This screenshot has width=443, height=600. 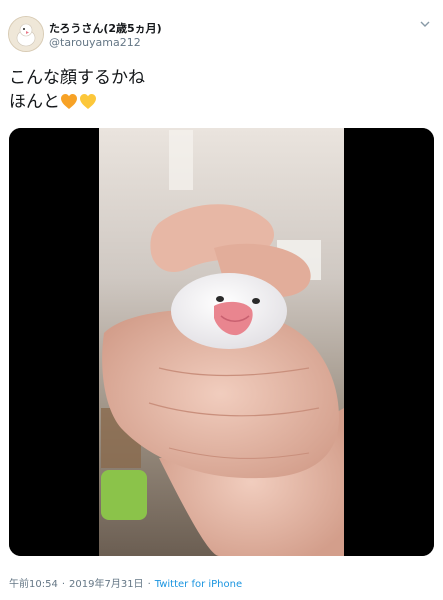 I want to click on more-options-button, so click(x=425, y=24).